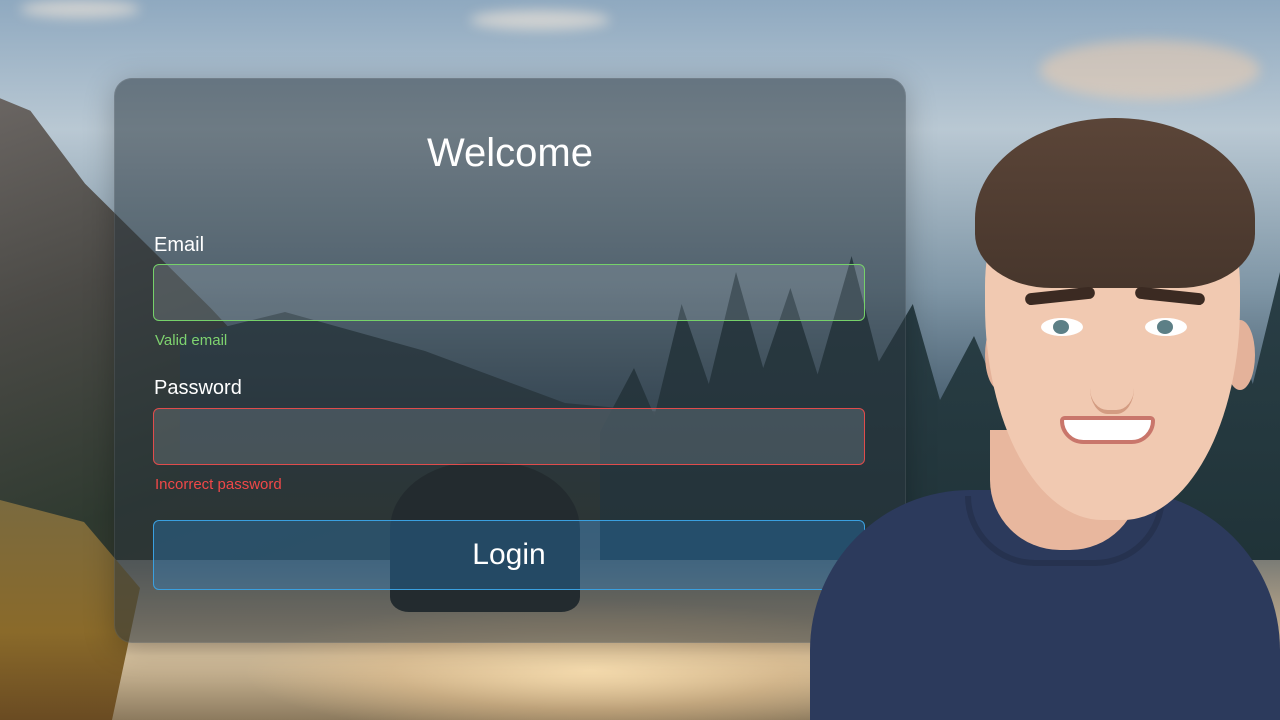 This screenshot has height=720, width=1280. Describe the element at coordinates (191, 340) in the screenshot. I see `email-valid-message: Valid email` at that location.